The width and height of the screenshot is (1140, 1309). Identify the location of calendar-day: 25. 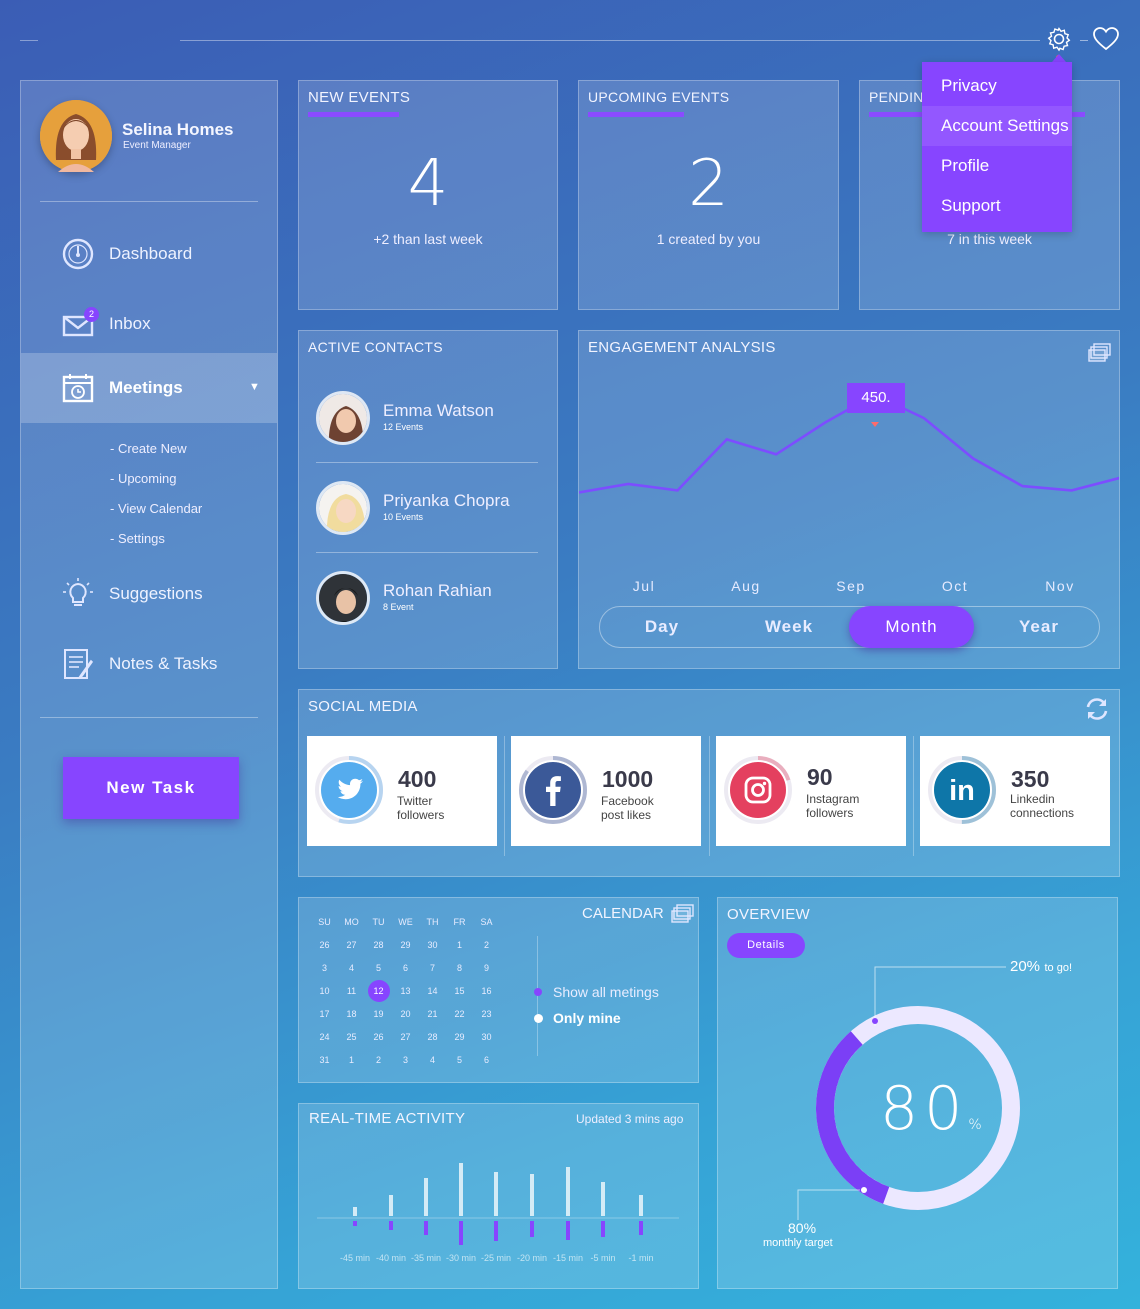
(351, 1036).